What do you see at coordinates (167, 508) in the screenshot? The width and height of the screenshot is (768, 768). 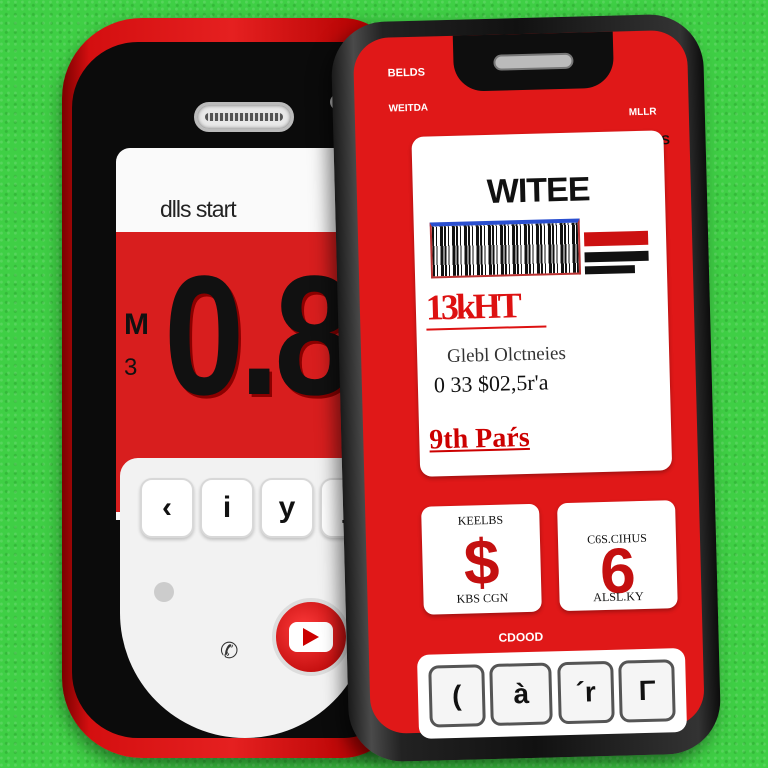 I see `key-left: ‹` at bounding box center [167, 508].